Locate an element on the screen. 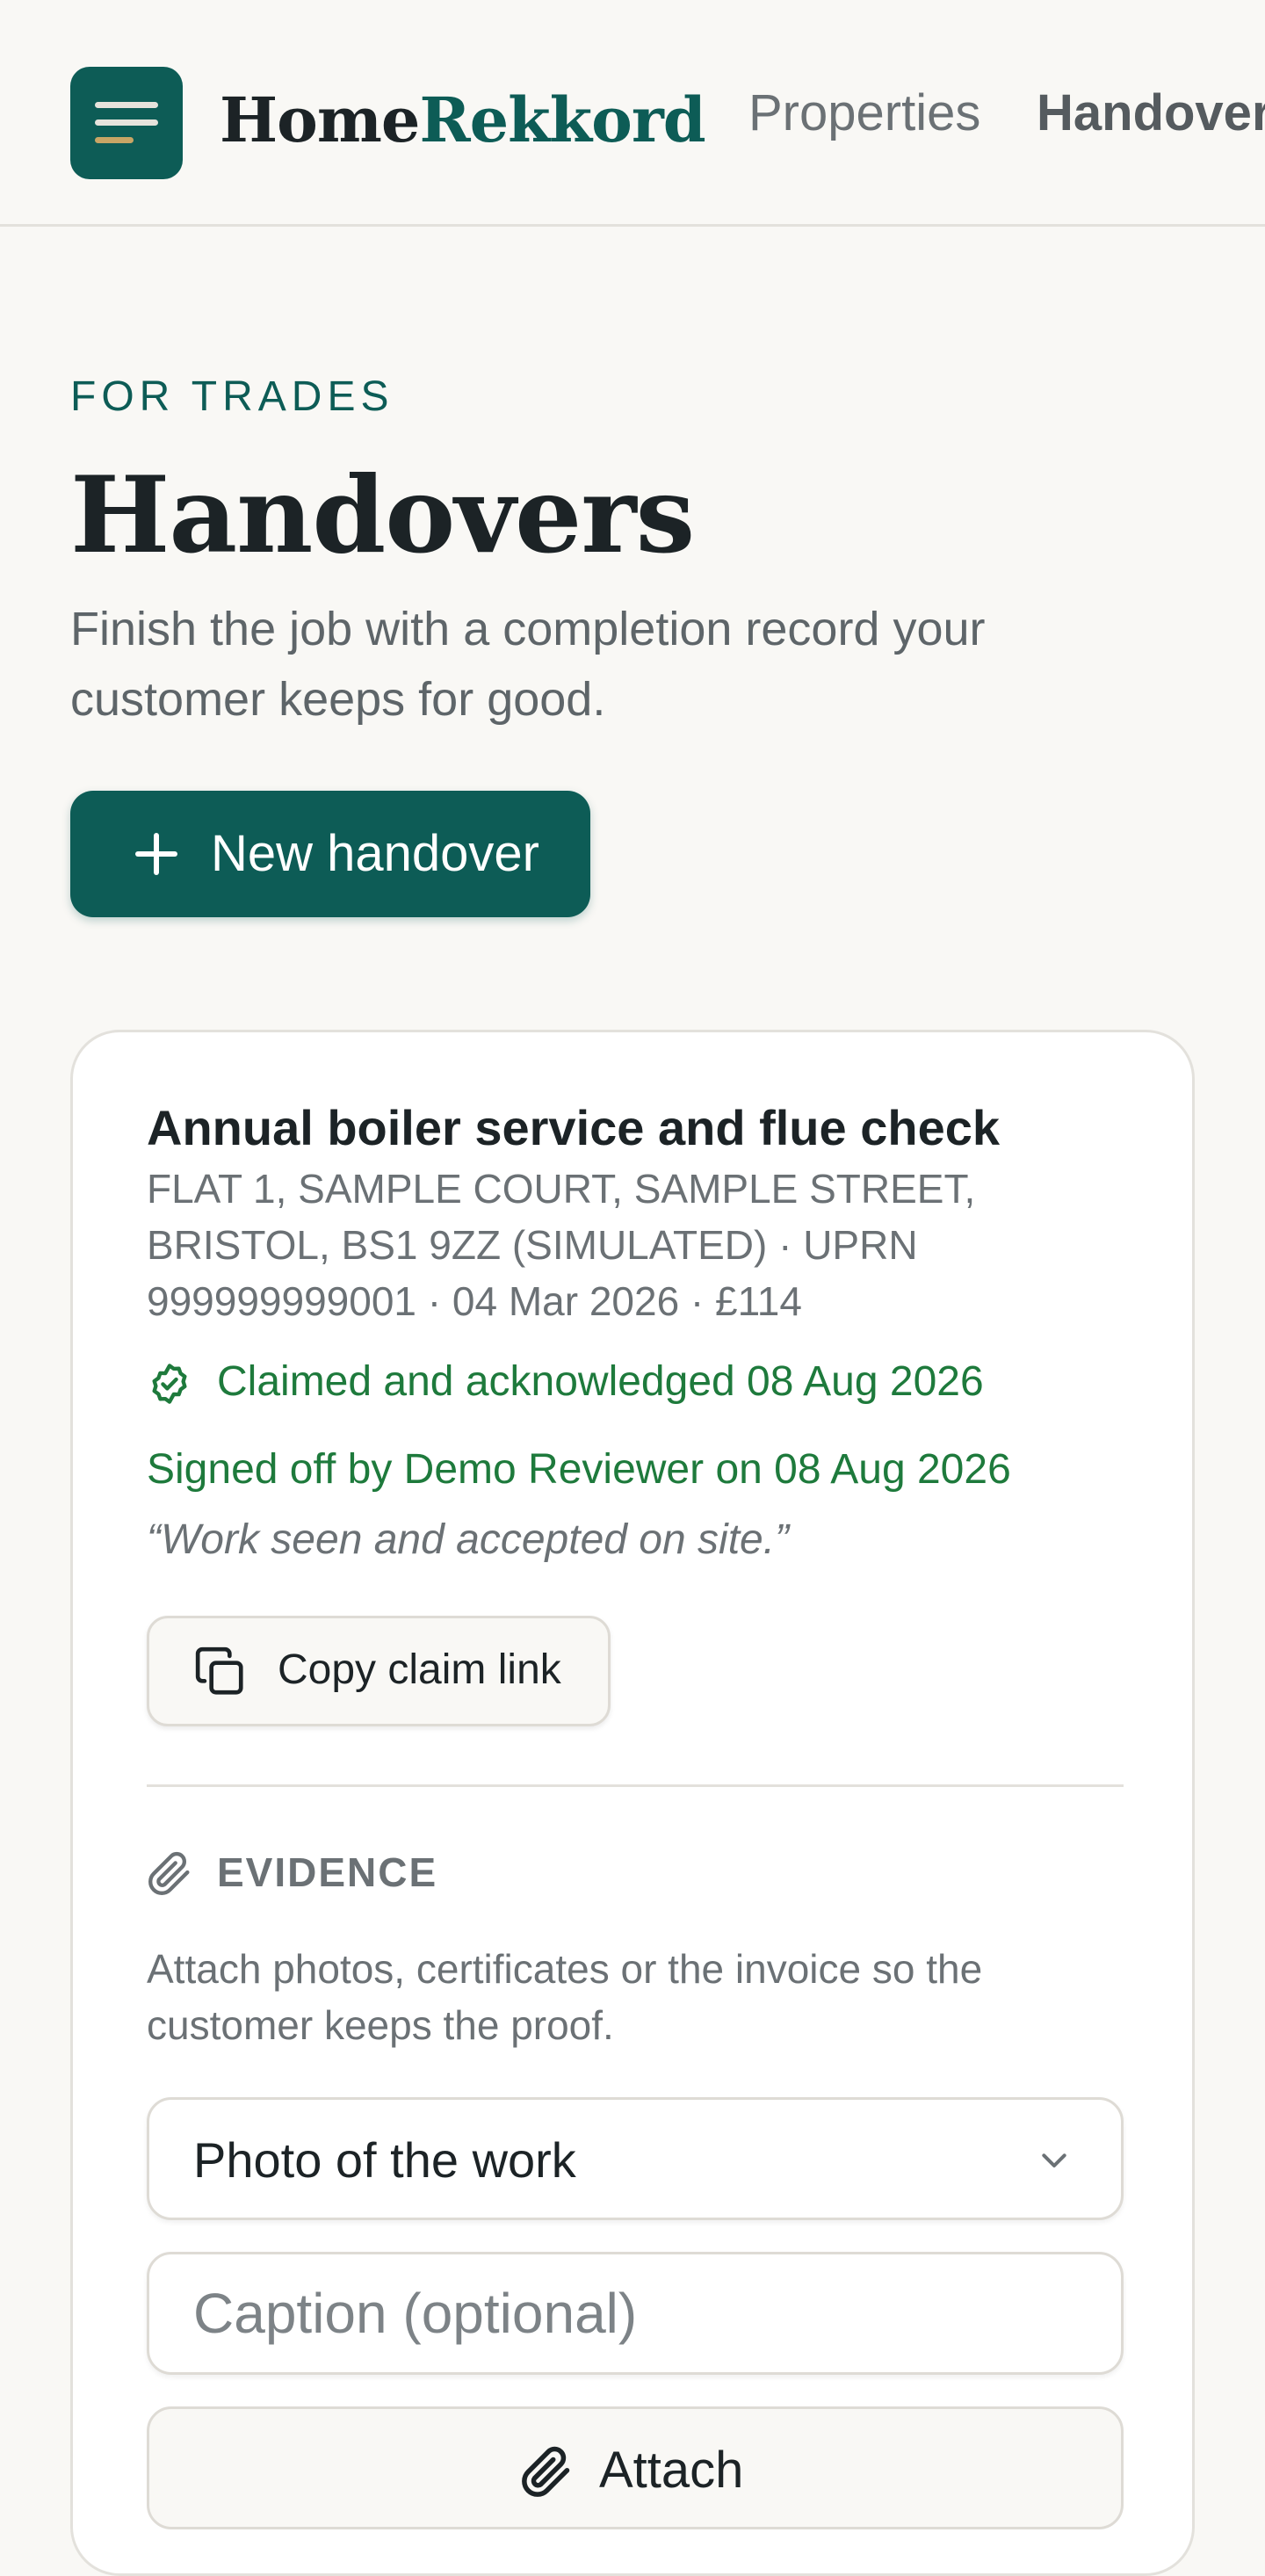 This screenshot has height=2576, width=1265. handover-title: Annual boiler service and flue check is located at coordinates (574, 1127).